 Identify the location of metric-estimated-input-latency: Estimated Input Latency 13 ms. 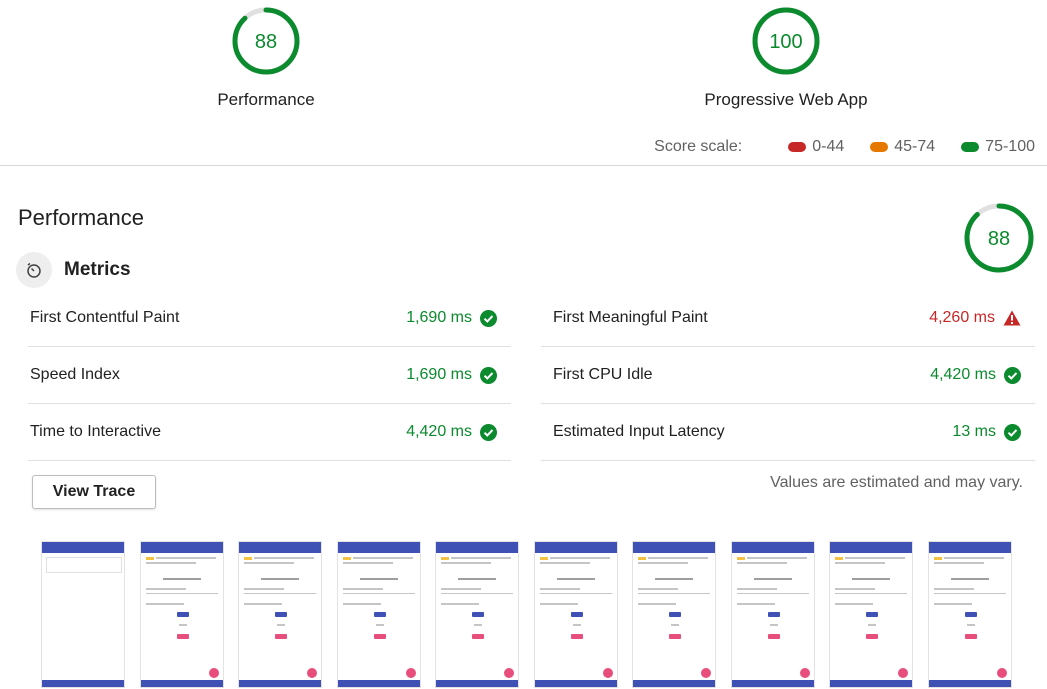
(788, 432).